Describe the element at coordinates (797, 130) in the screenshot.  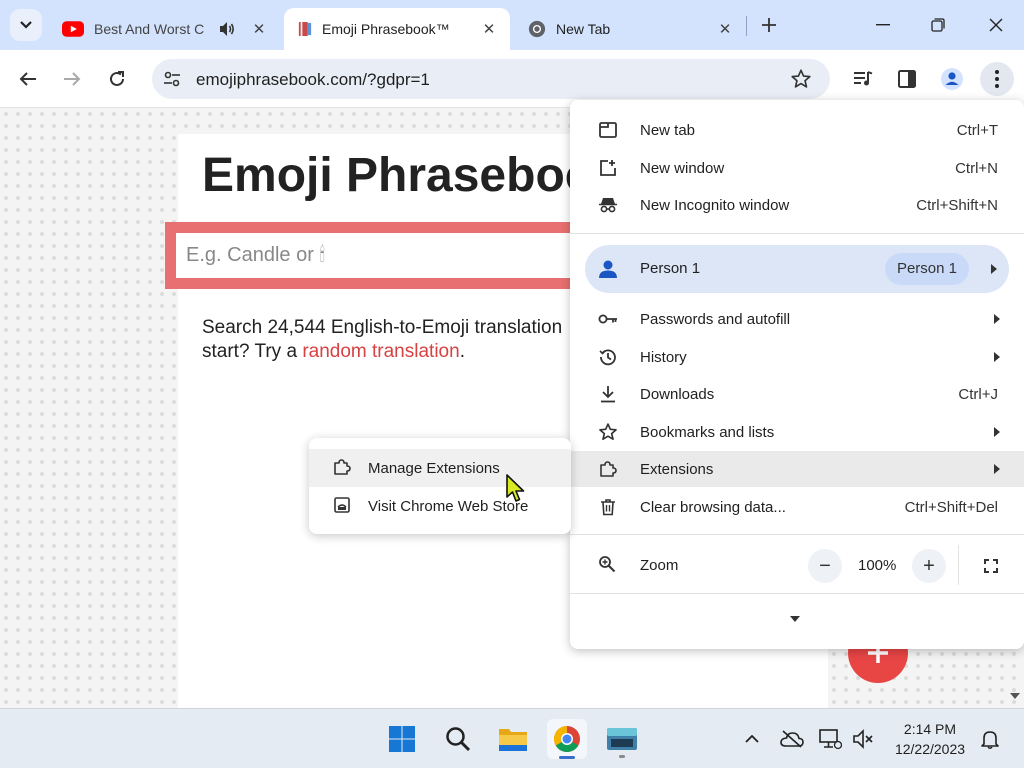
I see `menu-item-new-tab: New tab Ctrl+T` at that location.